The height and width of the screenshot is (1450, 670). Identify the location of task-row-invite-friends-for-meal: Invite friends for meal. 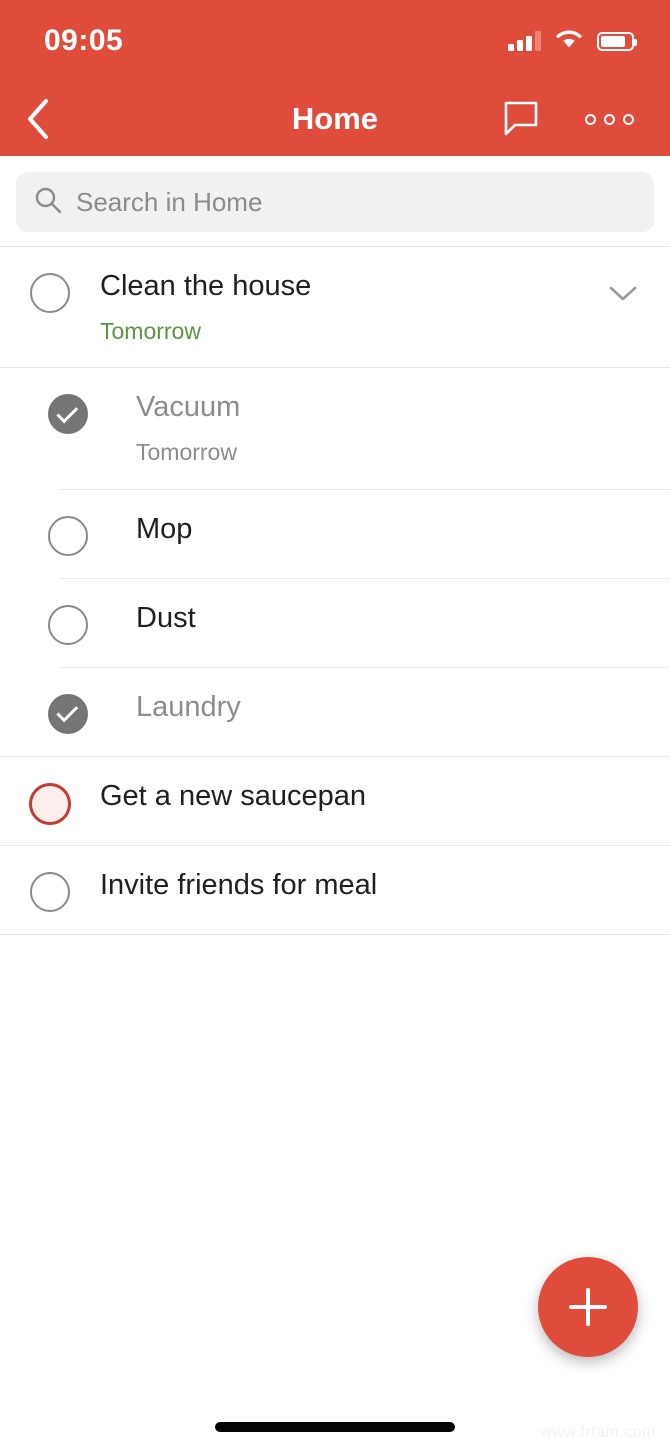
(335, 889).